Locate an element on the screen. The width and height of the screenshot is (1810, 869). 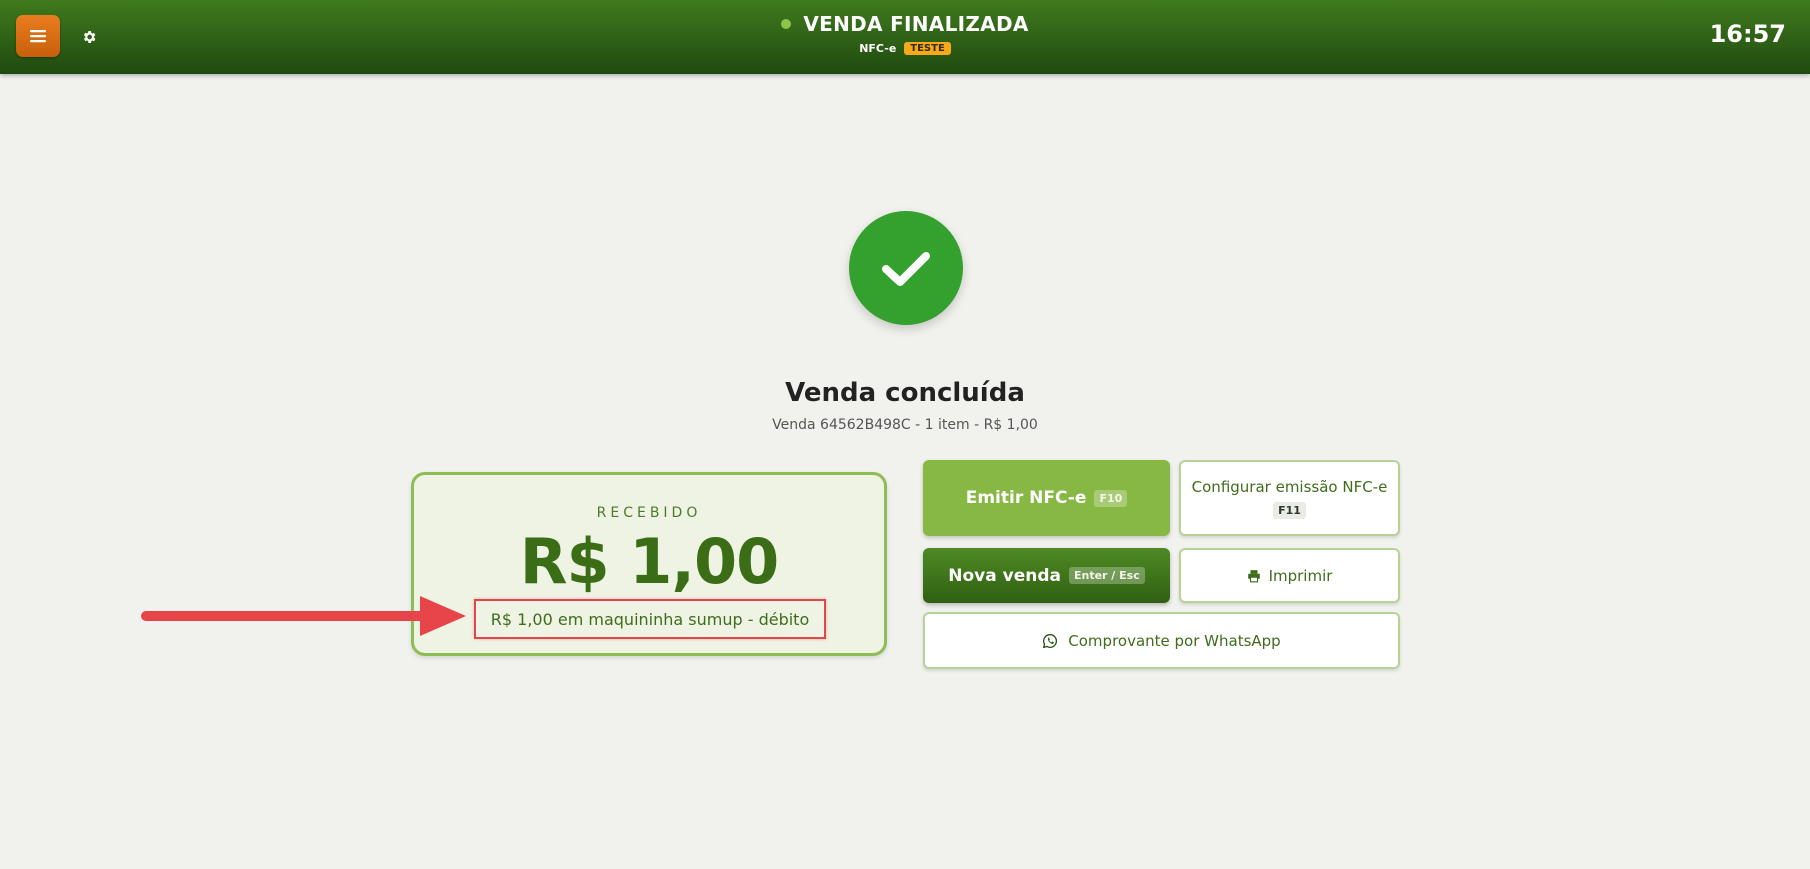
new-sale-button: Nova venda Enter / Esc is located at coordinates (1046, 575).